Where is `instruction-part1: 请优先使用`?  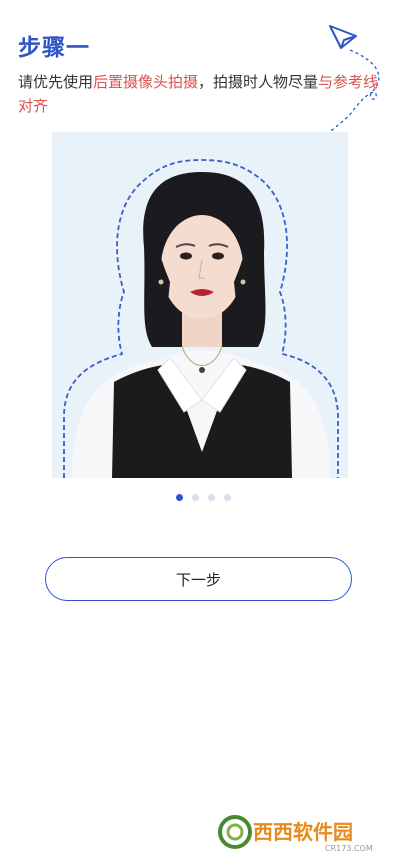 instruction-part1: 请优先使用 is located at coordinates (56, 82).